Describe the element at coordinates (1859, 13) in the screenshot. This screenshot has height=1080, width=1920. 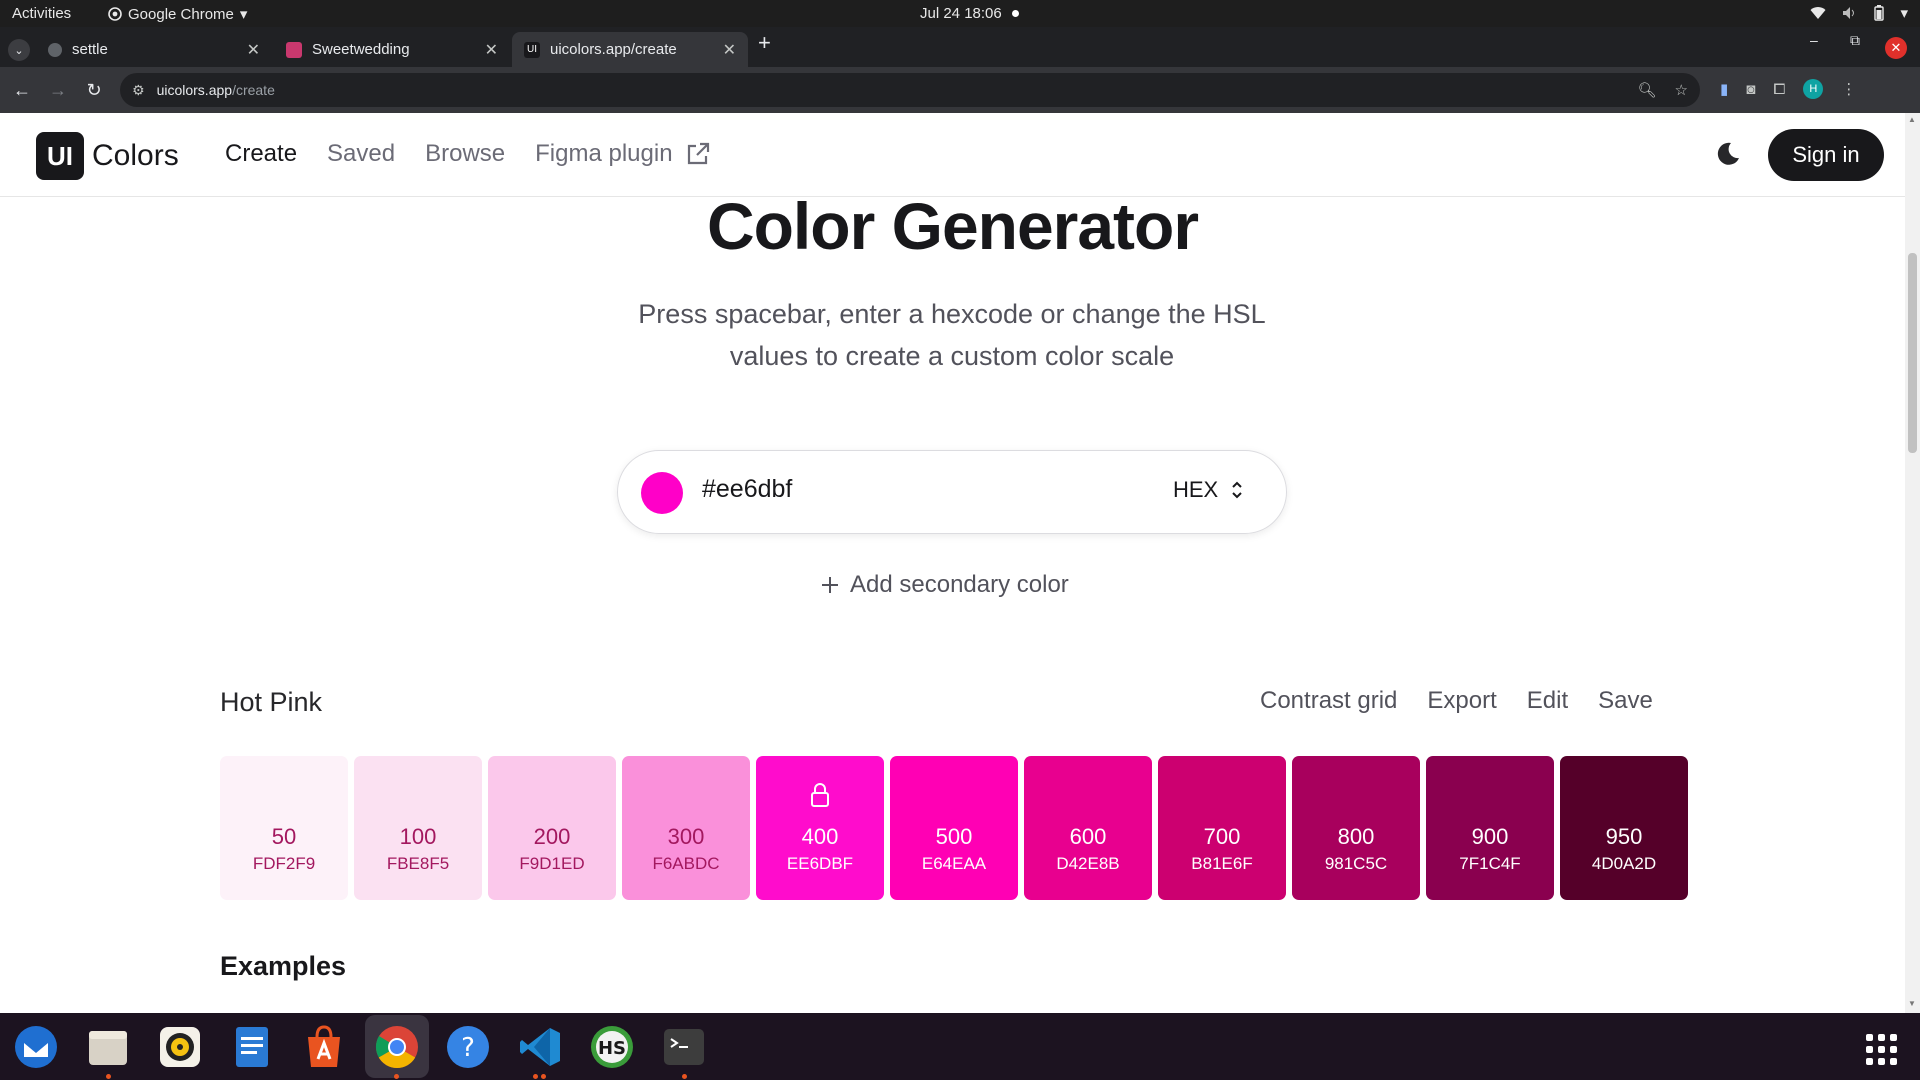
I see `system-tray: ▾` at that location.